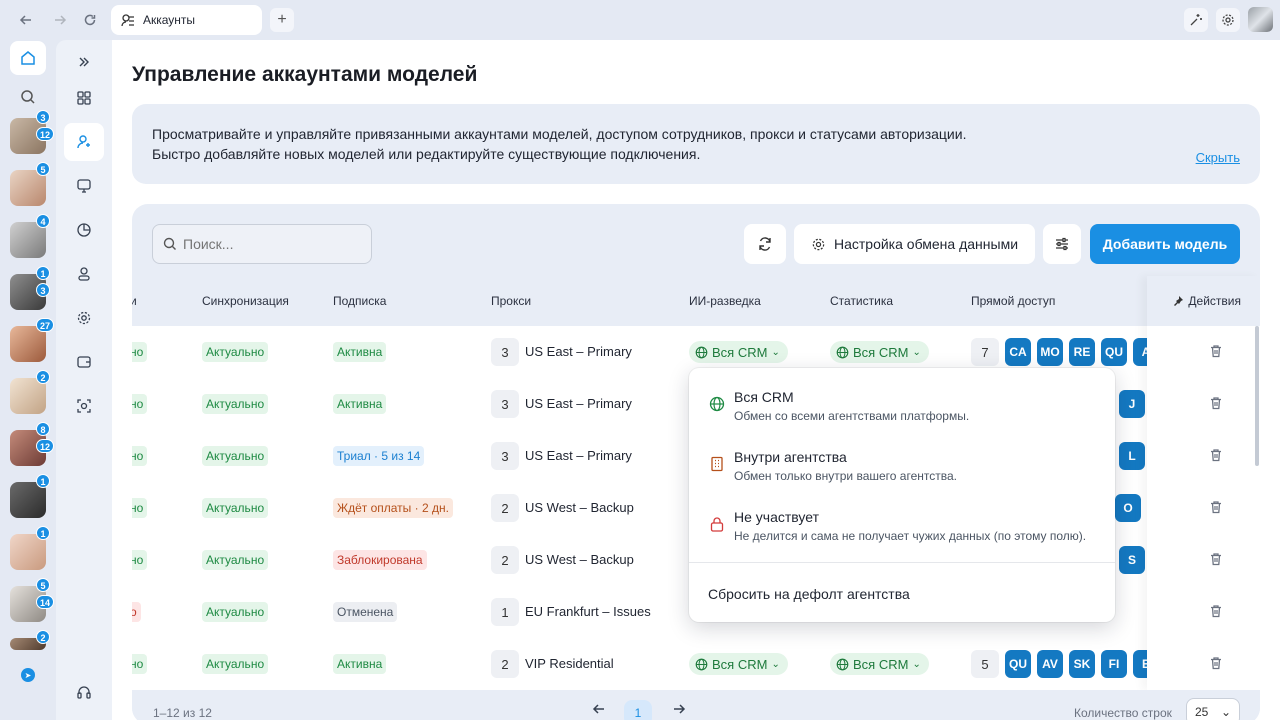  Describe the element at coordinates (28, 675) in the screenshot. I see `telegram-icon: ➤` at that location.